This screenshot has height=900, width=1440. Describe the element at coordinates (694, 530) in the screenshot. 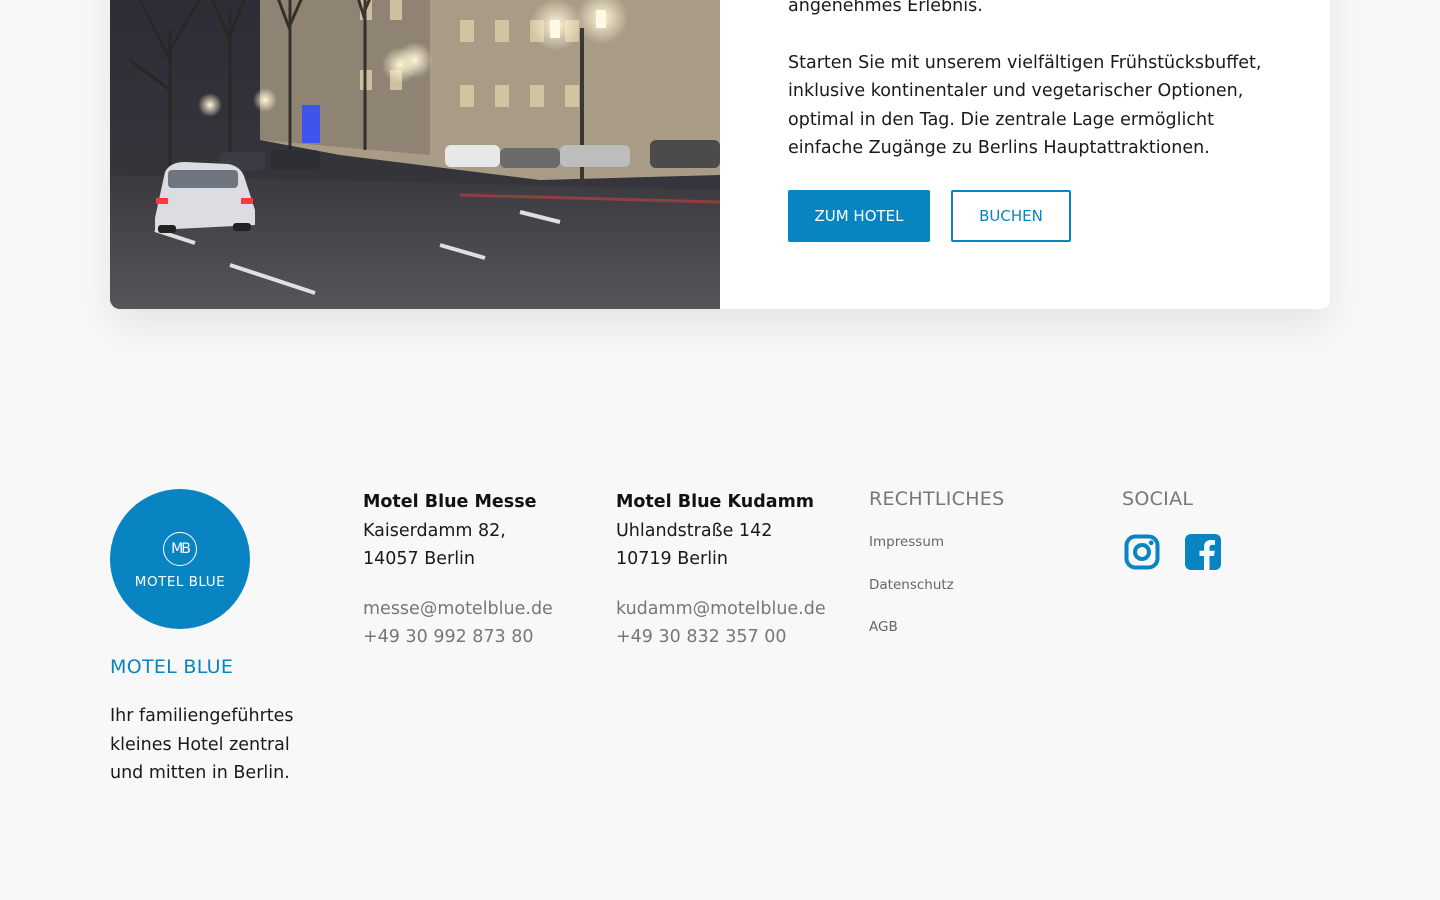

I see `location-street: Uhlandstraße 142` at that location.